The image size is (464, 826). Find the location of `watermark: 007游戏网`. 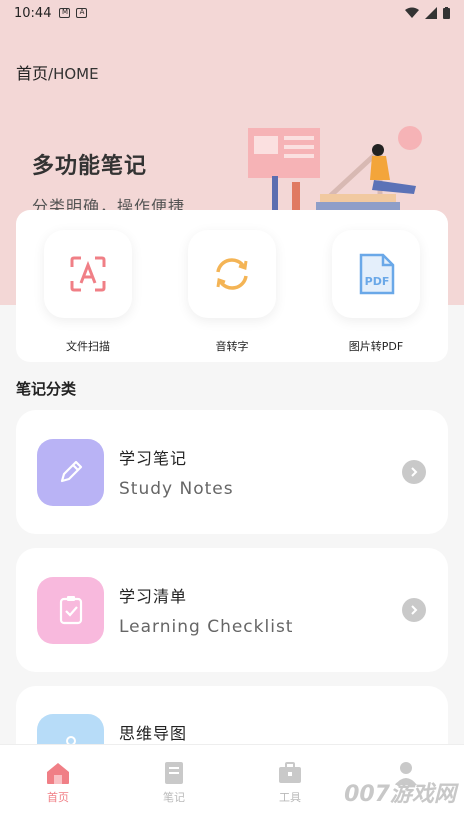

watermark: 007游戏网 is located at coordinates (400, 794).